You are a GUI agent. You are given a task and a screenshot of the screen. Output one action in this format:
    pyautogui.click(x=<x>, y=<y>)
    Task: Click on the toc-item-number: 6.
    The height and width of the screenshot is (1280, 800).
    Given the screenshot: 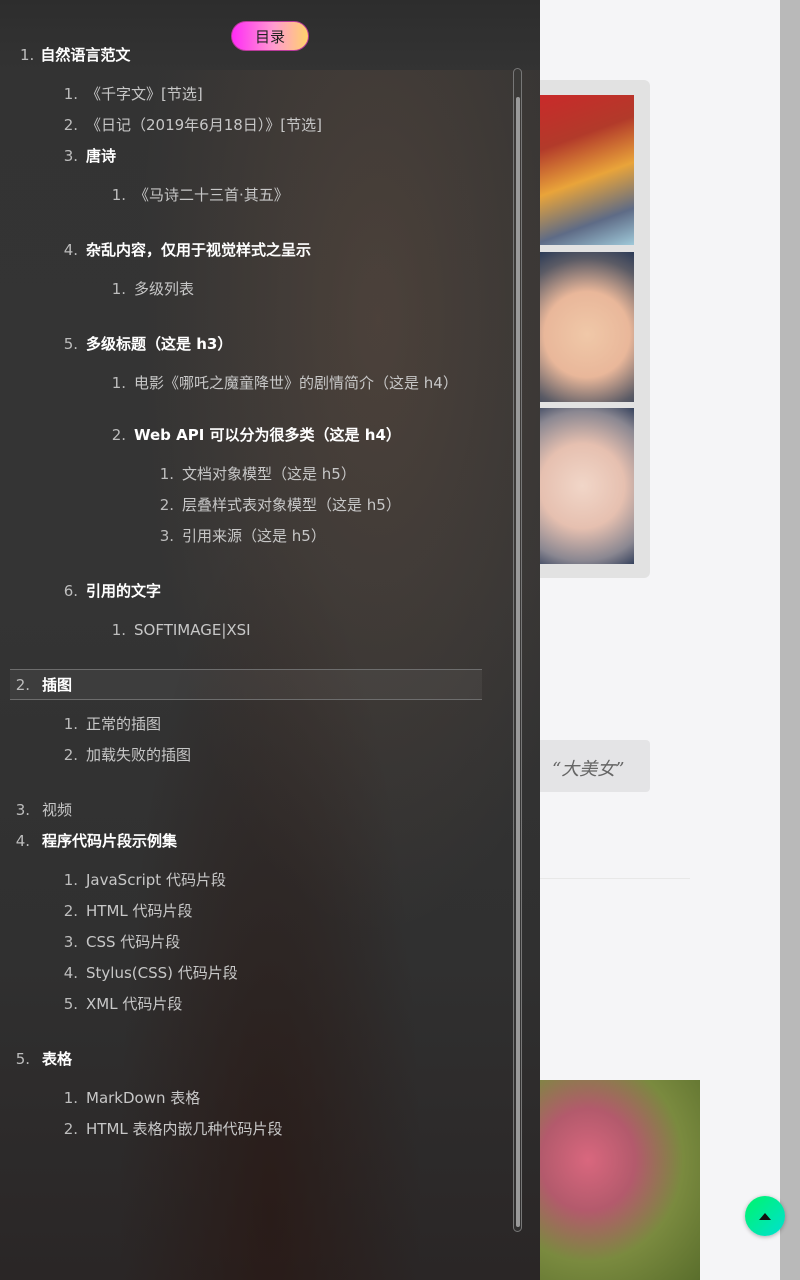 What is the action you would take?
    pyautogui.click(x=70, y=591)
    